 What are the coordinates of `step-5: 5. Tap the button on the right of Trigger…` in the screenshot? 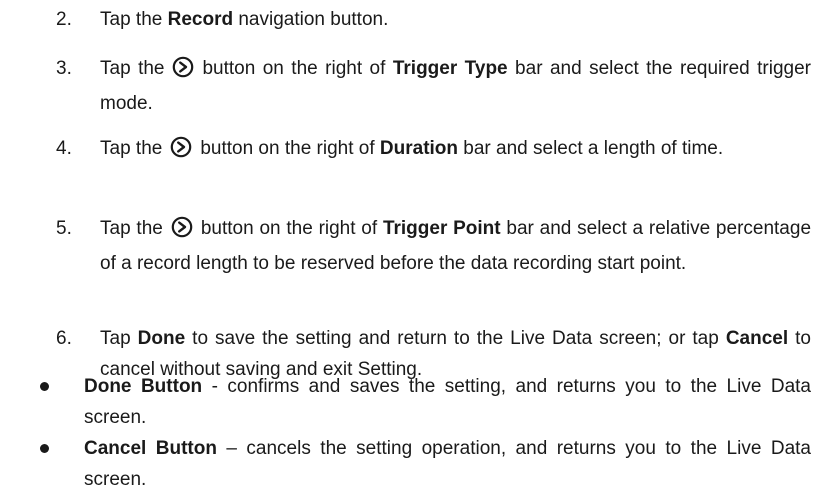 It's located at (433, 246).